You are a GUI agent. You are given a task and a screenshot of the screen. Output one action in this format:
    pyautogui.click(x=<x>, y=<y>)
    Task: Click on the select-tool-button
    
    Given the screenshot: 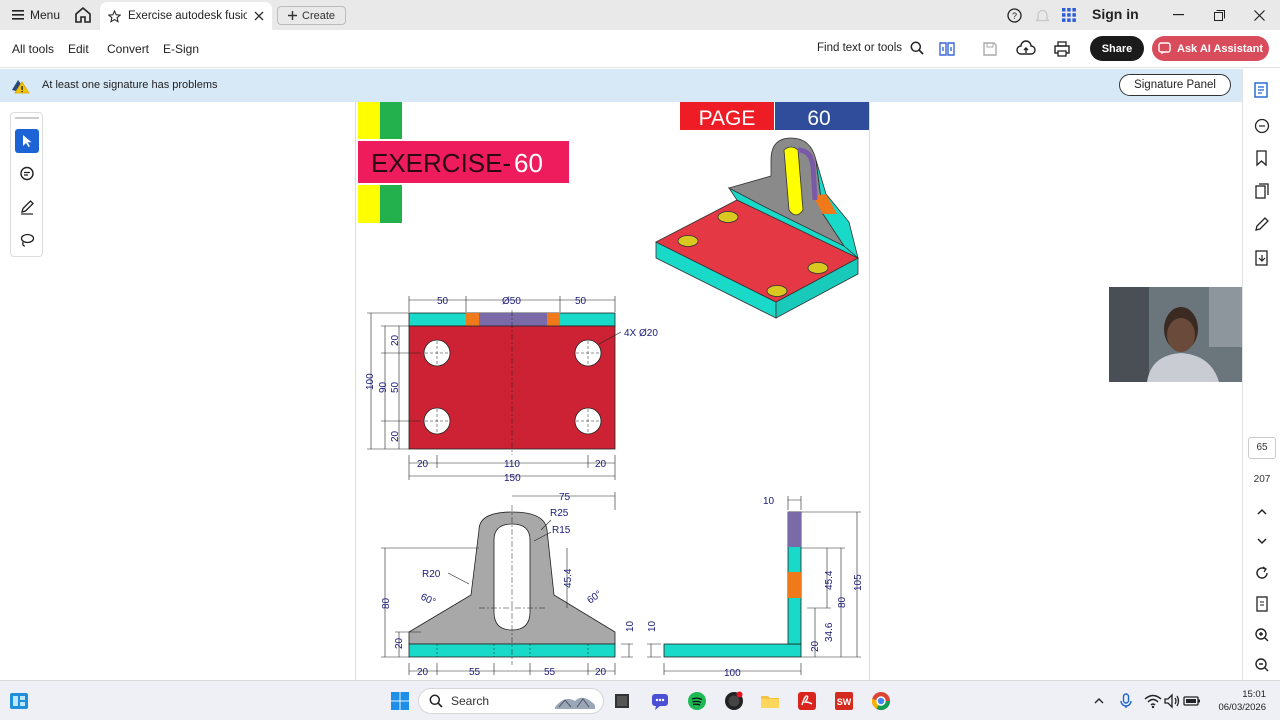 What is the action you would take?
    pyautogui.click(x=27, y=141)
    